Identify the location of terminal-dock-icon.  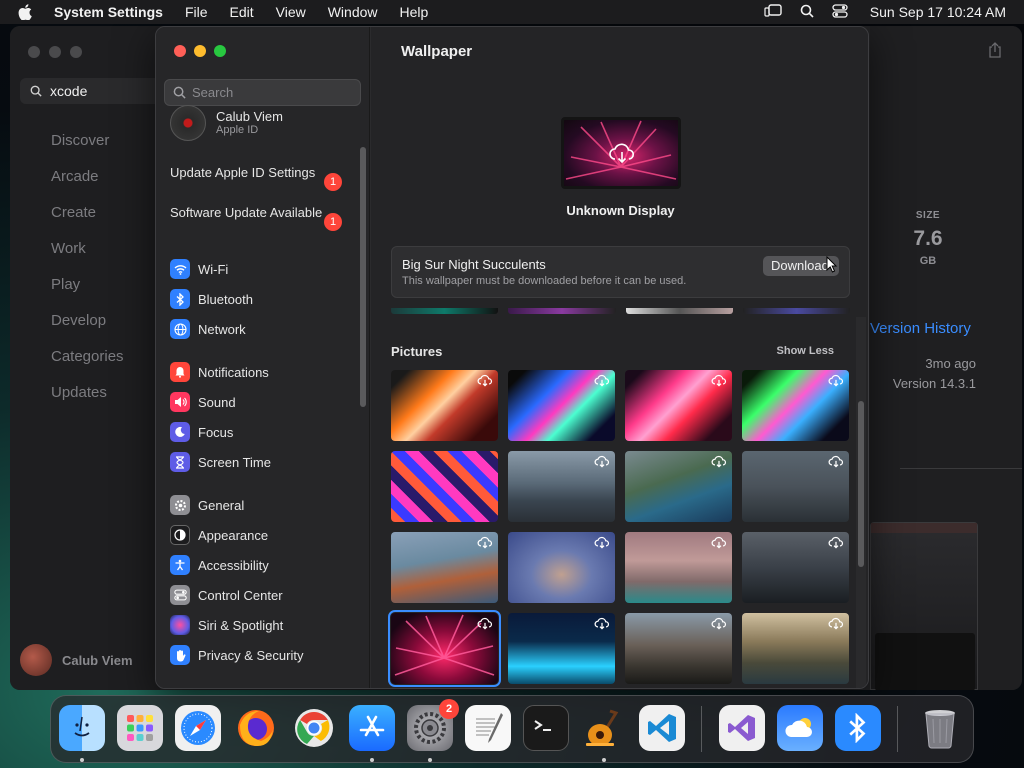
(546, 728).